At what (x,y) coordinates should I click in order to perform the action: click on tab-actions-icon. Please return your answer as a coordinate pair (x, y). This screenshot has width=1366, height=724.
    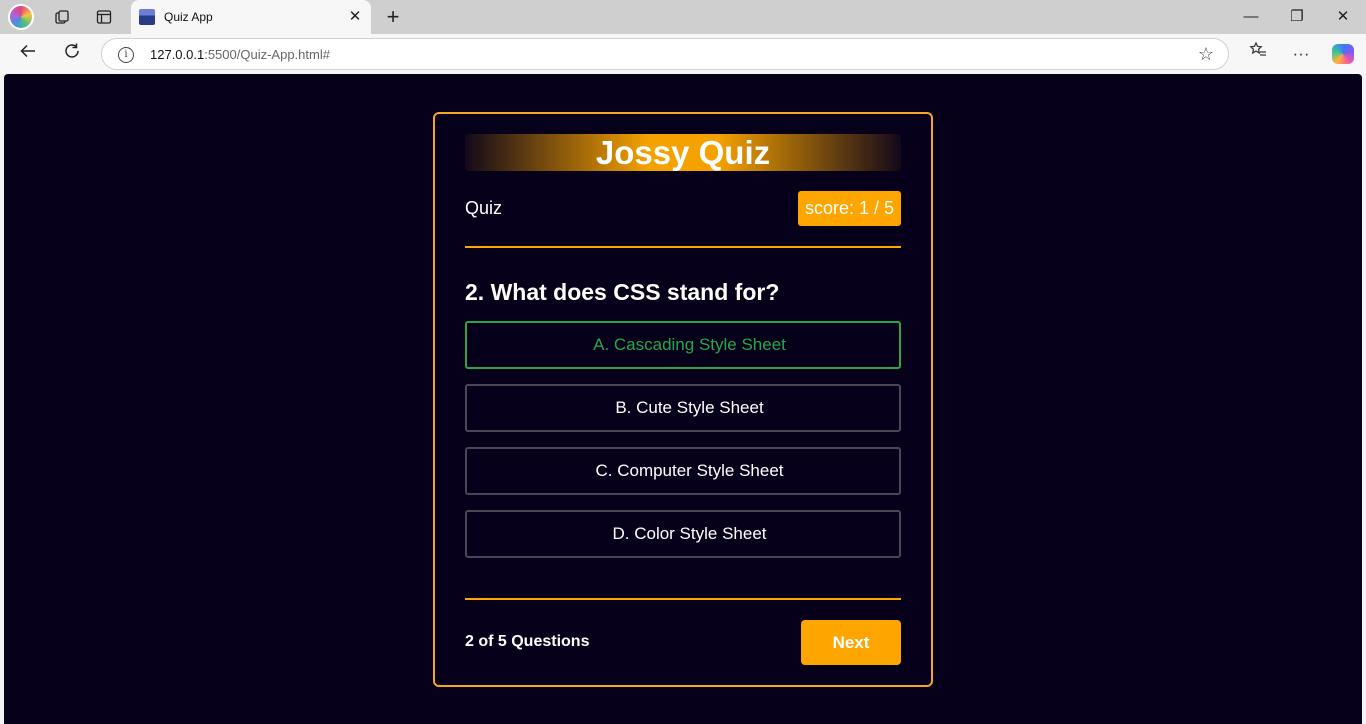
    Looking at the image, I should click on (104, 17).